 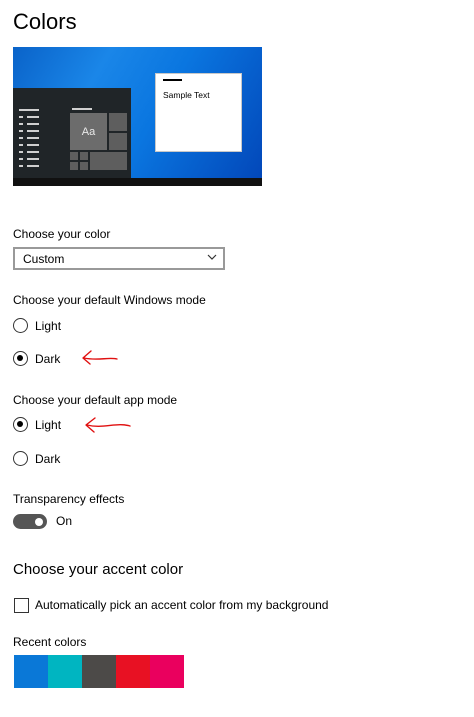 I want to click on app-mode-dark-option: Dark, so click(x=36, y=458).